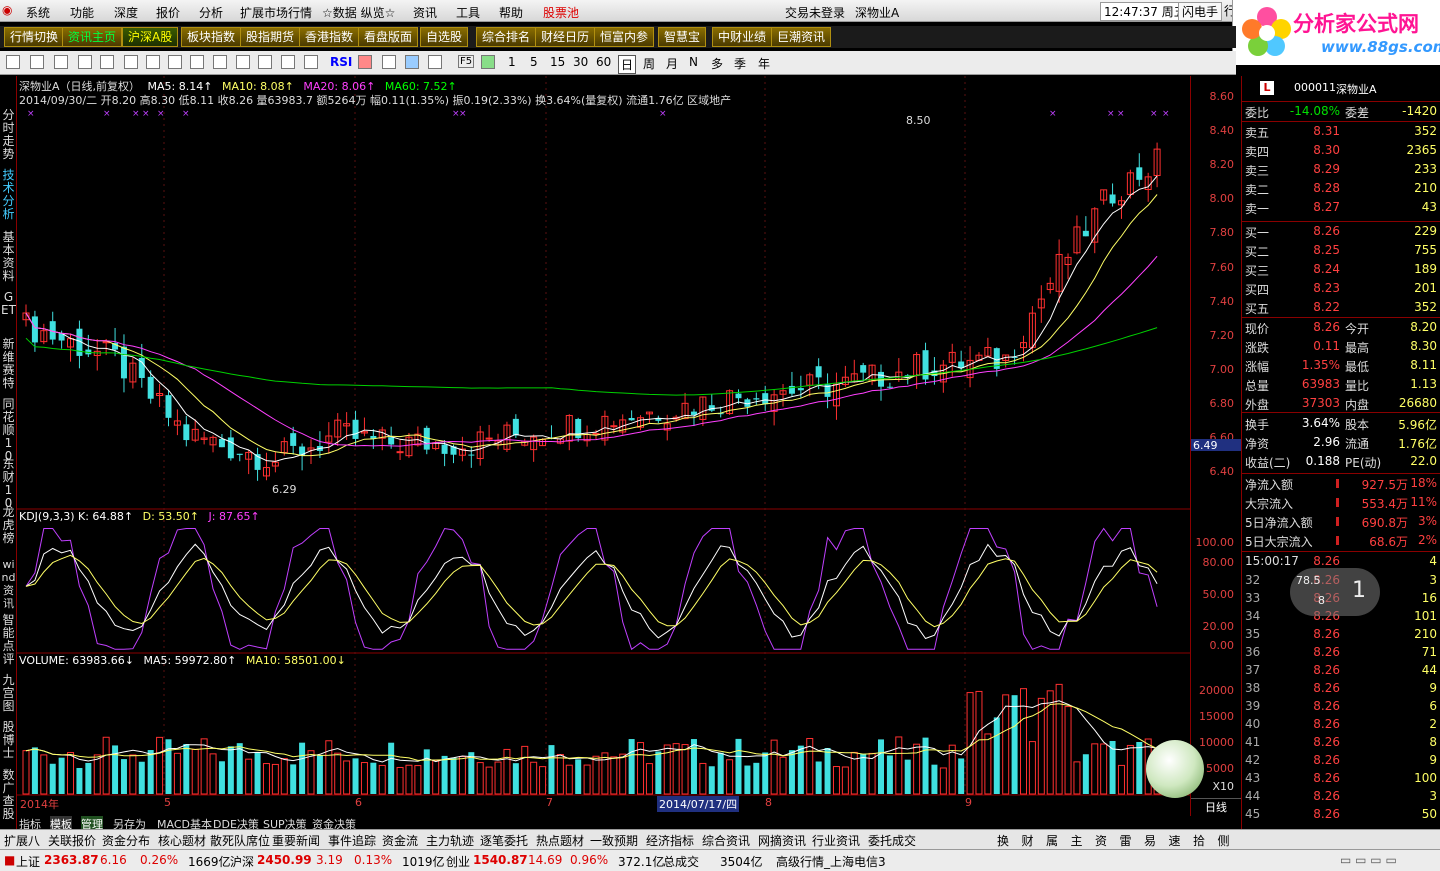 This screenshot has width=1440, height=871. Describe the element at coordinates (276, 12) in the screenshot. I see `menu-extended-market: 扩展市场行情` at that location.